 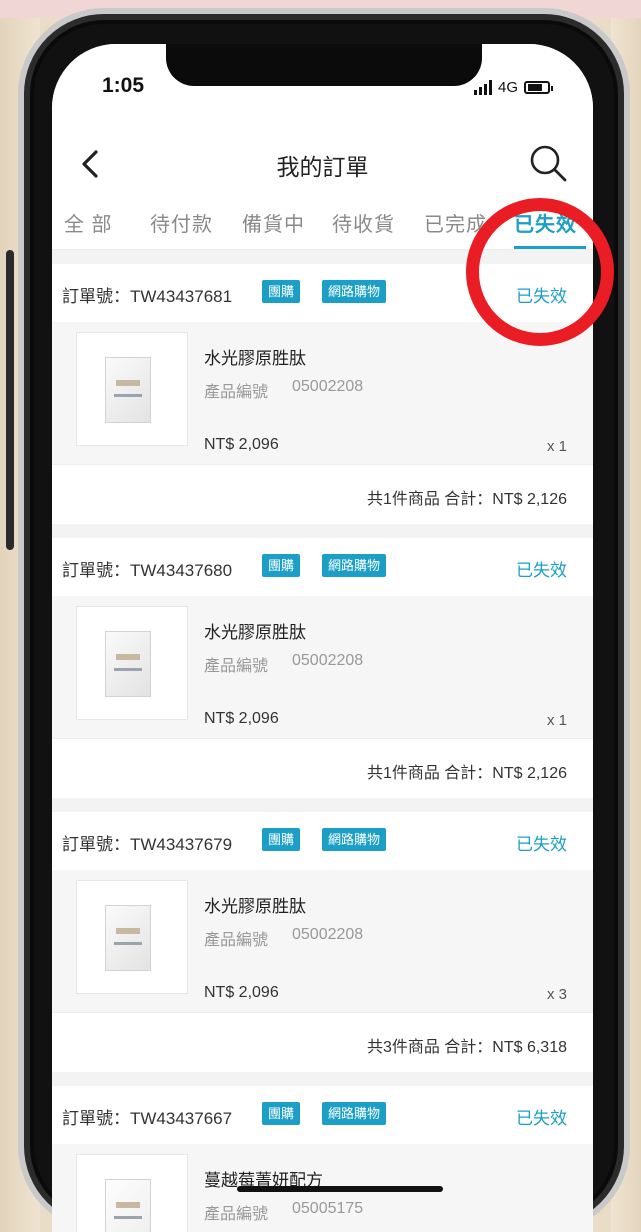 I want to click on order-item: 水光膠原胜肽 產品編號 05002208 NT$ 2,096 x 3, so click(x=322, y=941).